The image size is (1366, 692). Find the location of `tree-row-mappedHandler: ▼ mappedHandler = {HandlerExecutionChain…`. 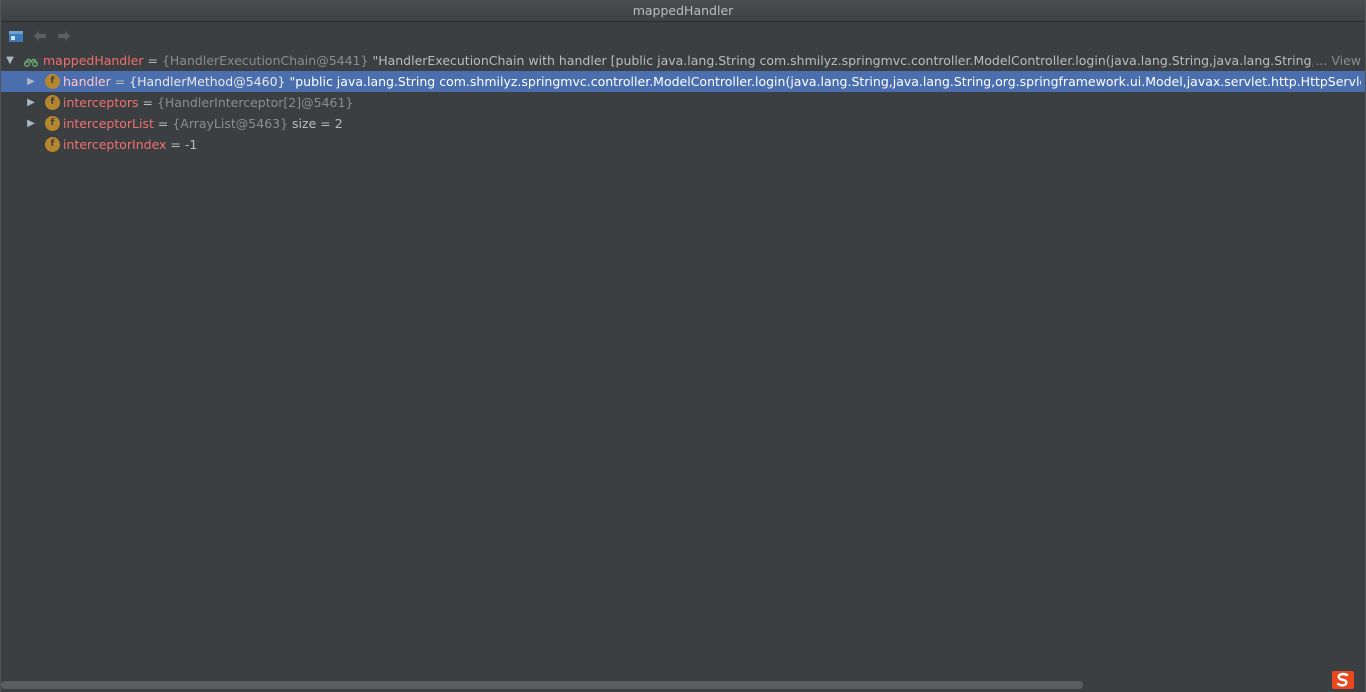

tree-row-mappedHandler: ▼ mappedHandler = {HandlerExecutionChain… is located at coordinates (683, 60).